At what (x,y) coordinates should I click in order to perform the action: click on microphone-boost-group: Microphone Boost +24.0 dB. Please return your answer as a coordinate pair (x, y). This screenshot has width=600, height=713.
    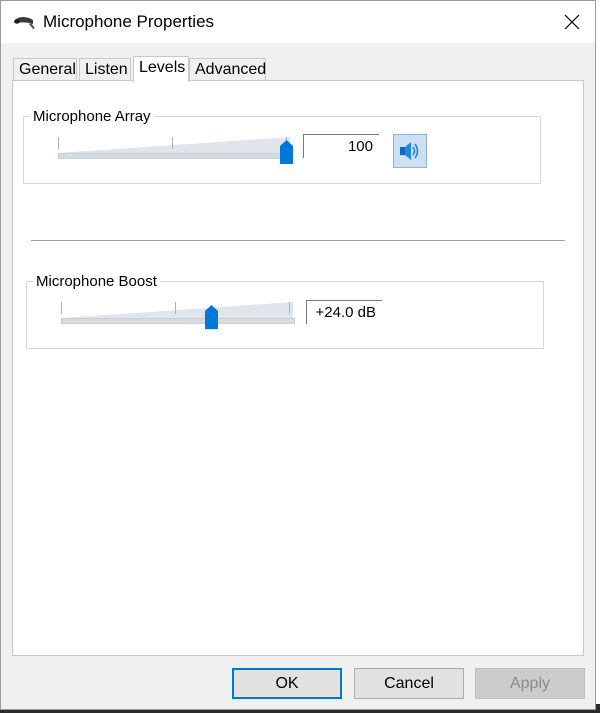
    Looking at the image, I should click on (285, 311).